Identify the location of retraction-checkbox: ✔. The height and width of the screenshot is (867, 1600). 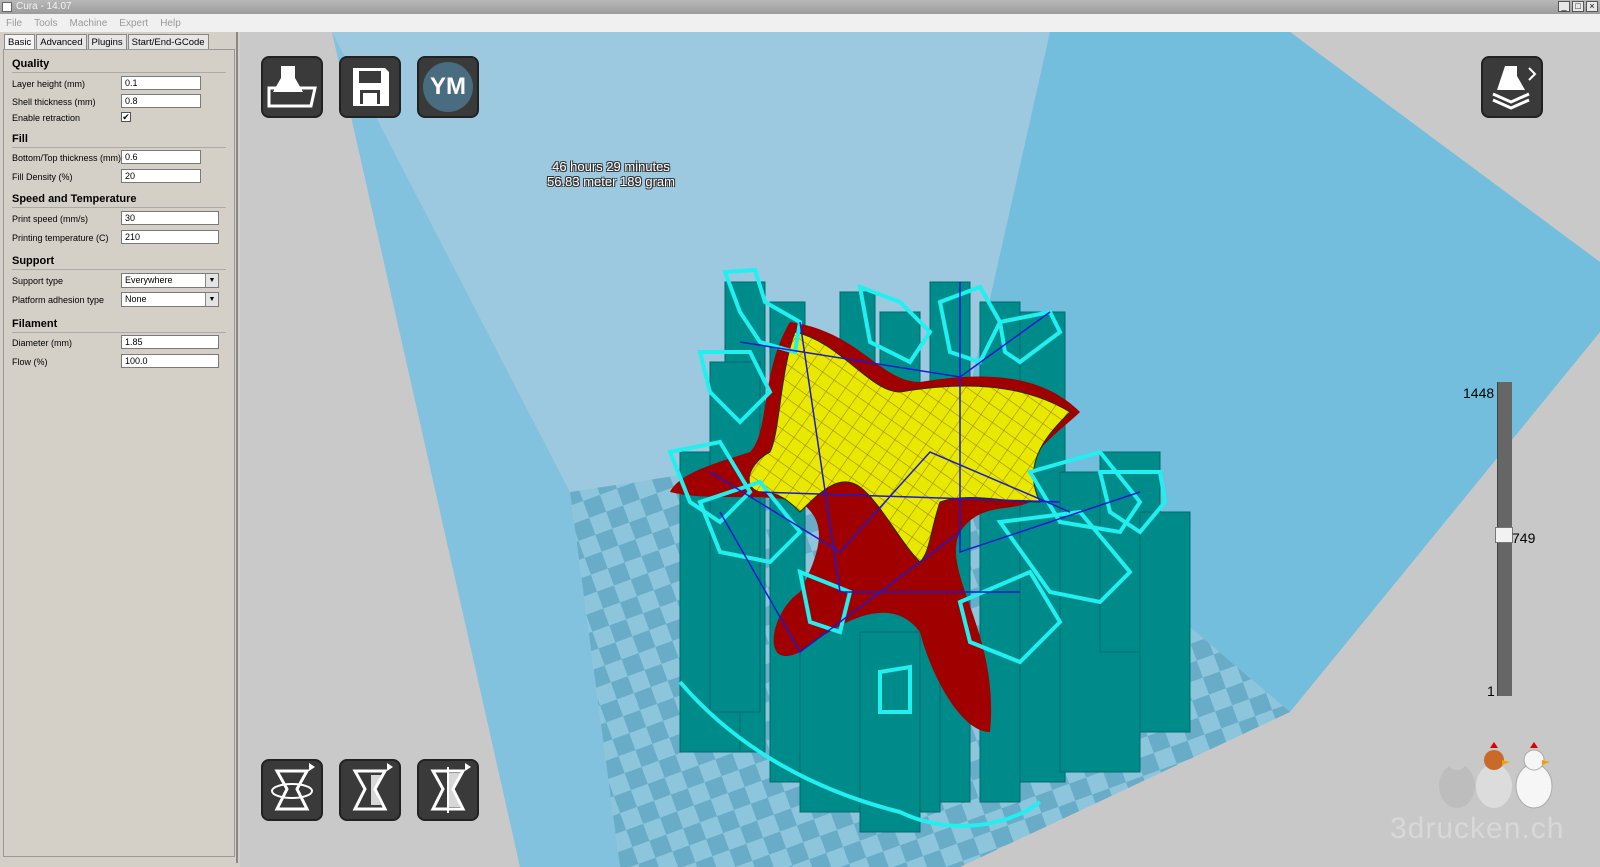
(126, 117).